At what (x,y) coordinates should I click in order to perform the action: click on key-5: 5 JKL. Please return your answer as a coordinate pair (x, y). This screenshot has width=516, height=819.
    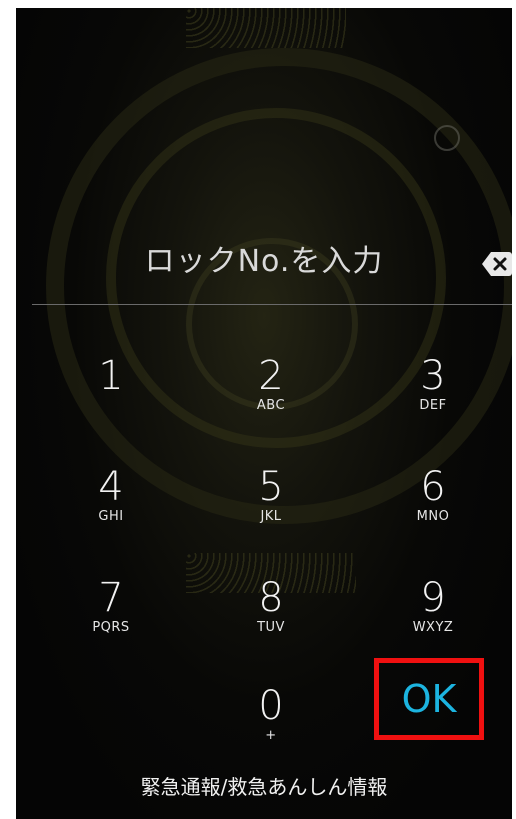
    Looking at the image, I should click on (271, 510).